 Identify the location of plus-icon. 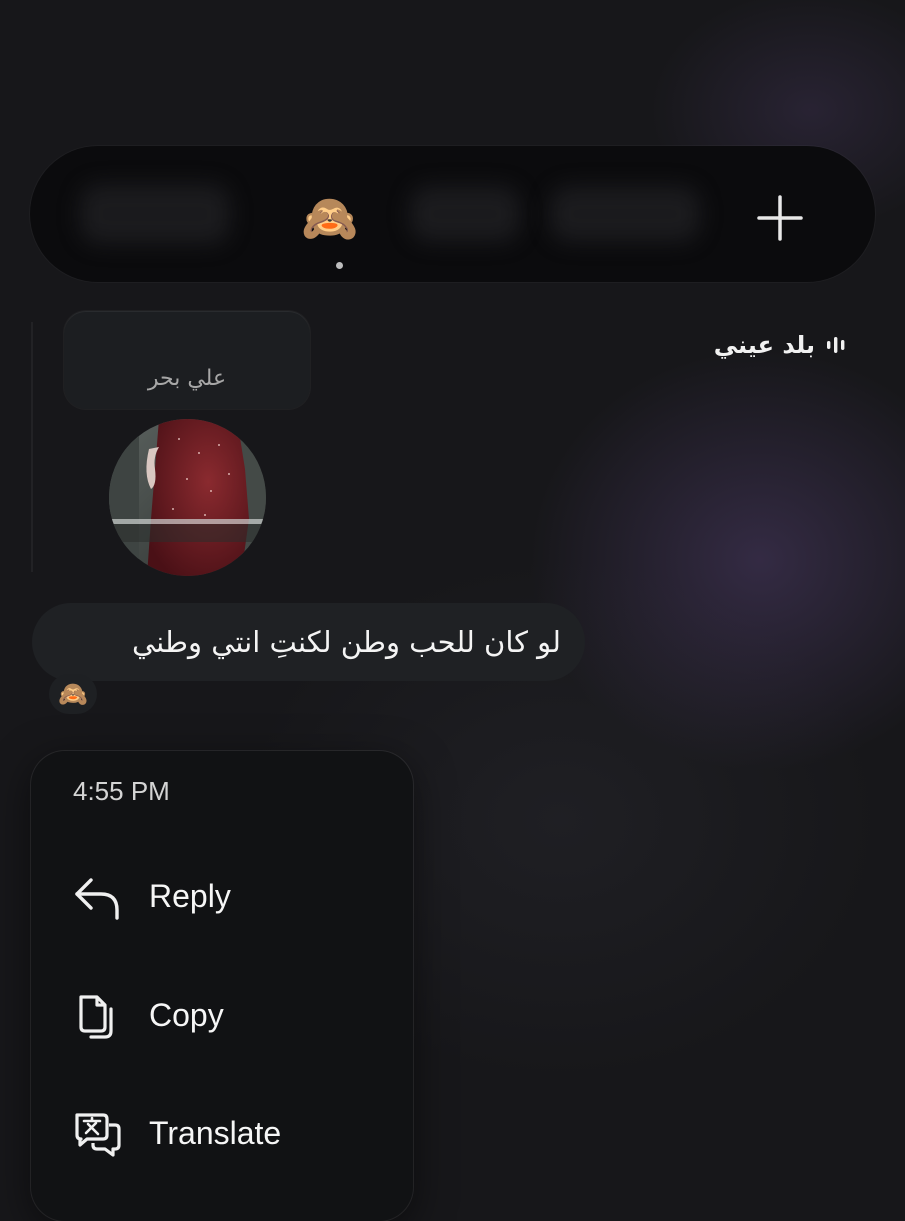
(780, 218).